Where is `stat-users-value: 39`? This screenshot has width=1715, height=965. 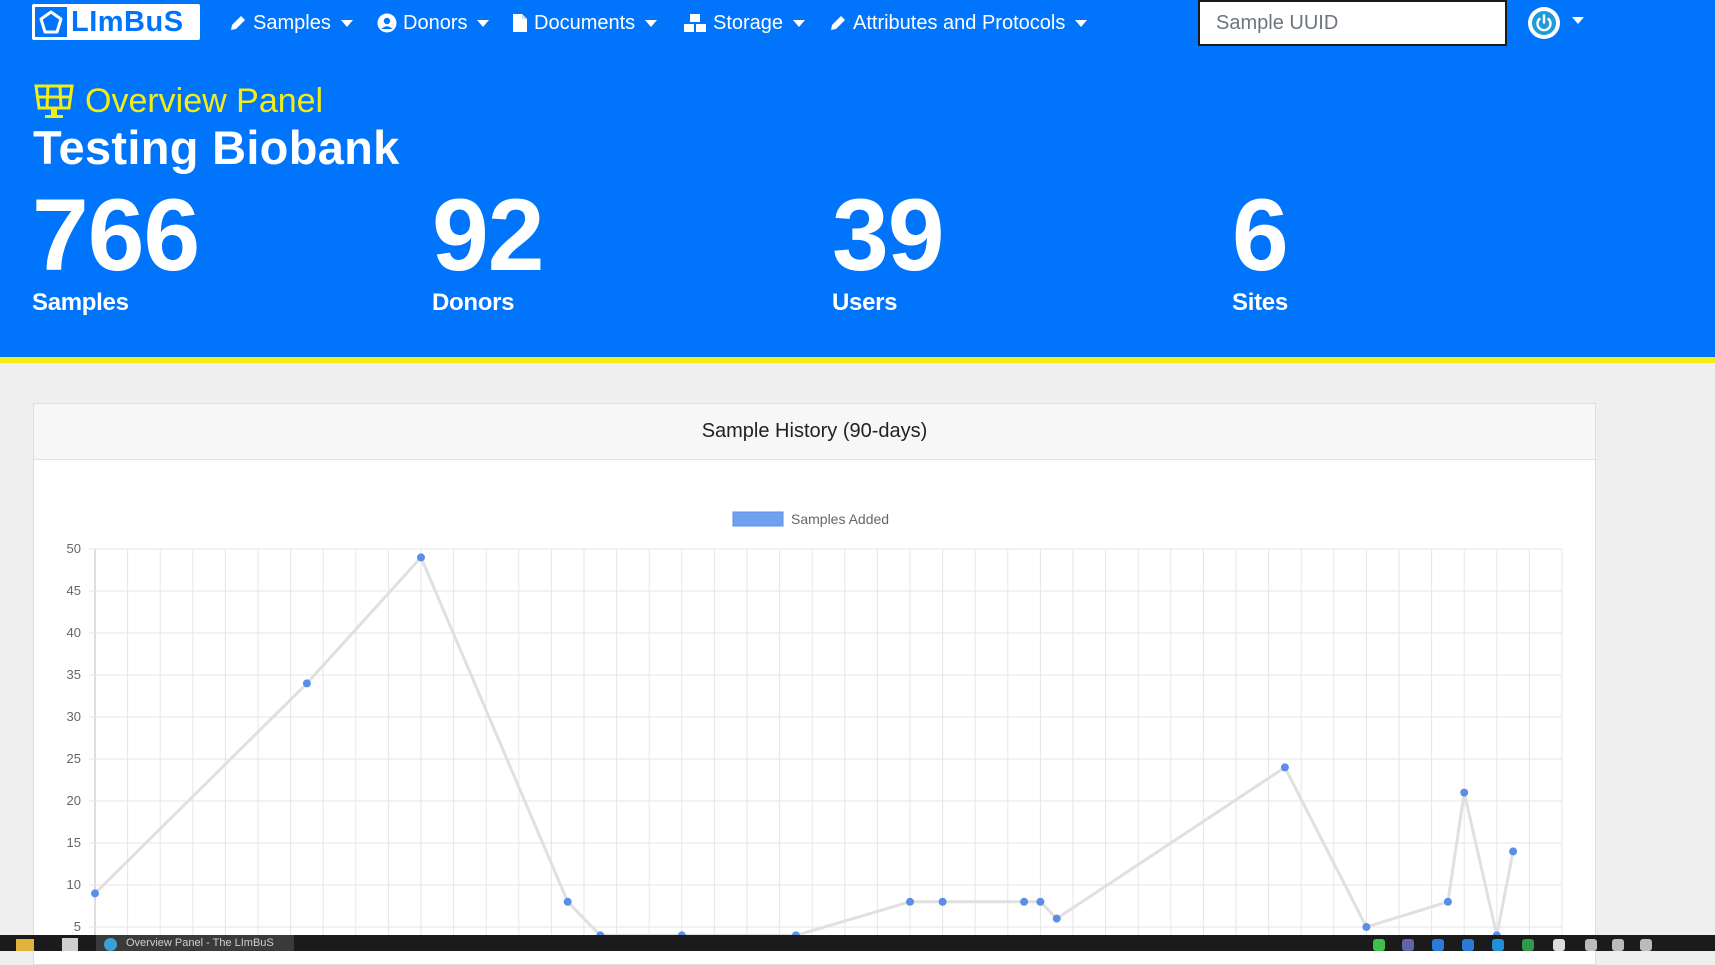
stat-users-value: 39 is located at coordinates (888, 235).